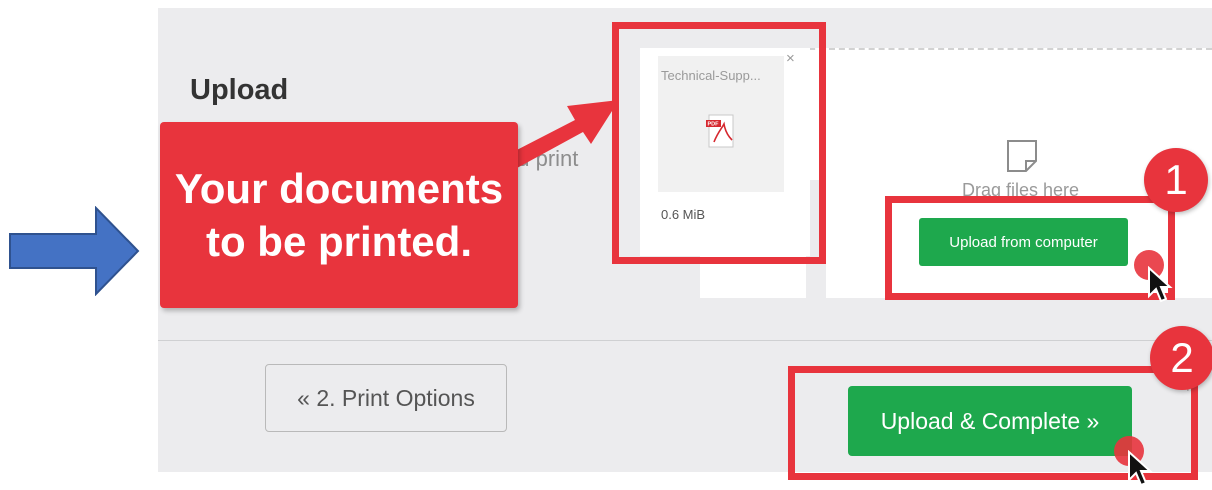 The width and height of the screenshot is (1212, 490). What do you see at coordinates (386, 398) in the screenshot?
I see `print-options-back-button: « 2. Print Options` at bounding box center [386, 398].